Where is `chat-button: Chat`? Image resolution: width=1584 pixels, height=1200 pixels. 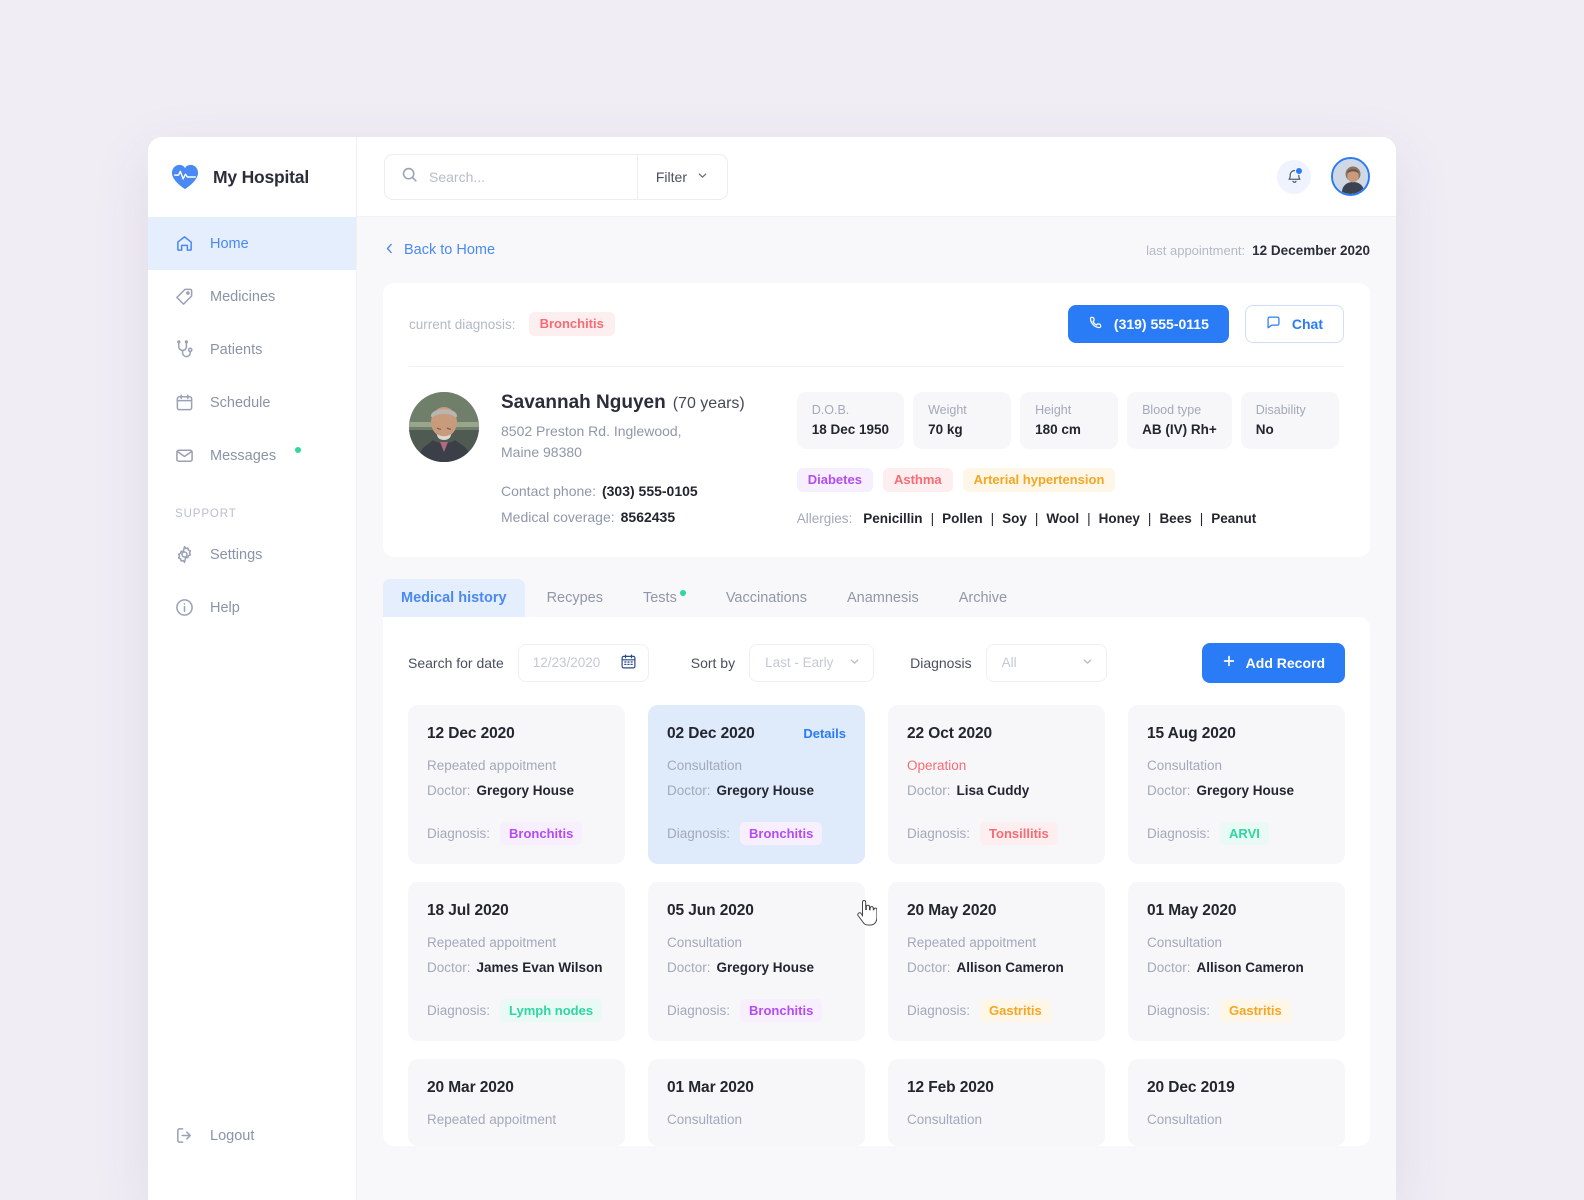 chat-button: Chat is located at coordinates (1294, 324).